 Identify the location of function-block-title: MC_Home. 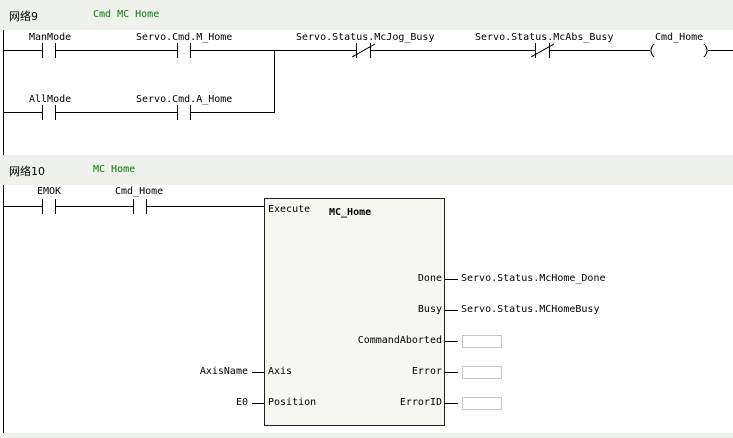
(350, 212).